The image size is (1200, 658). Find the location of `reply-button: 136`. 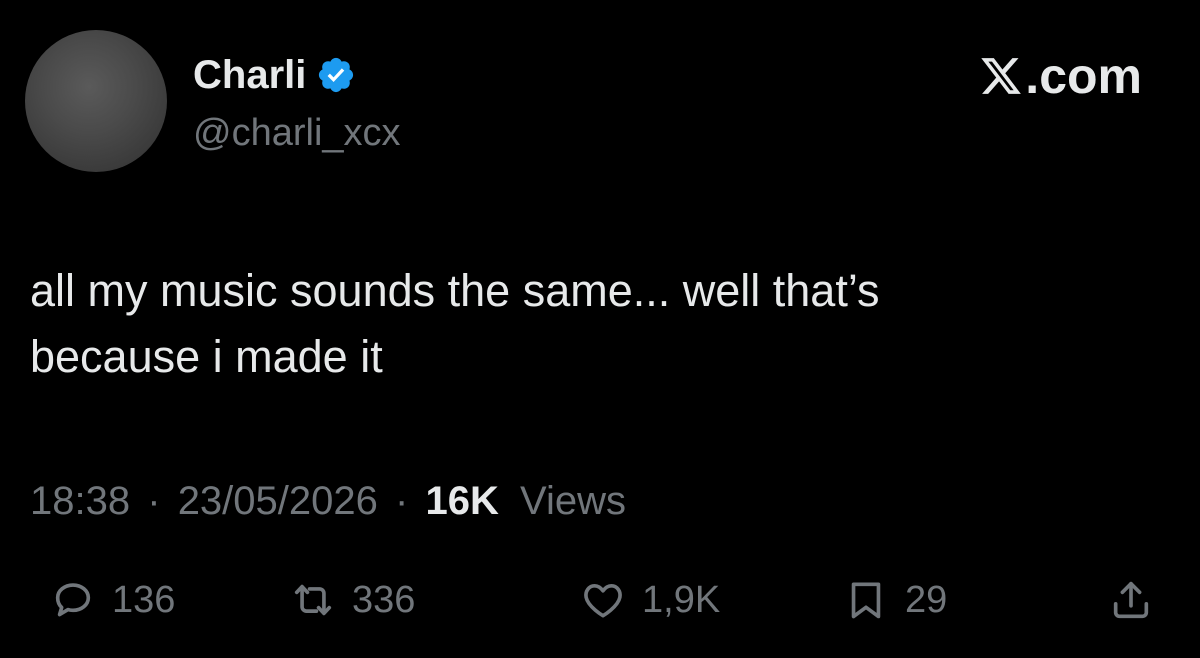

reply-button: 136 is located at coordinates (112, 600).